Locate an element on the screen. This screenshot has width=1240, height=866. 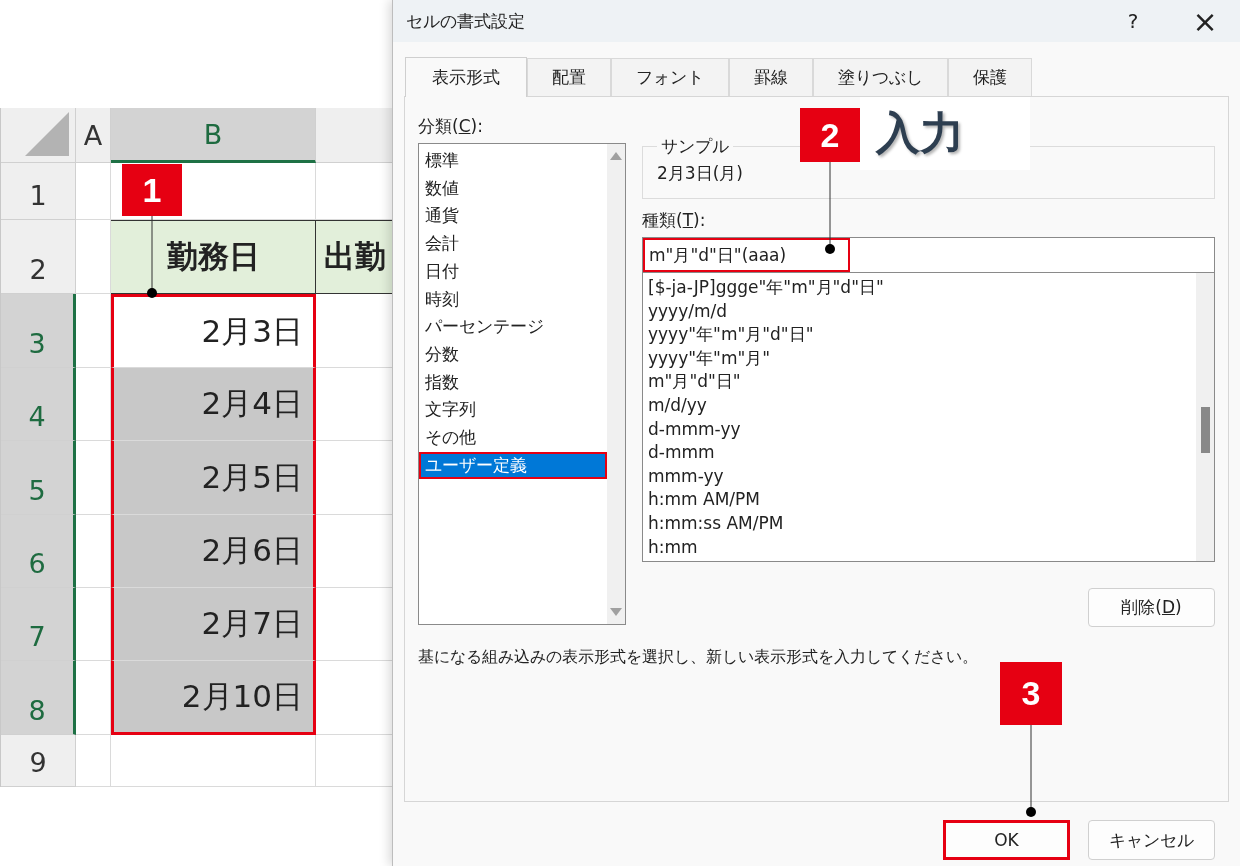
format-item: d-mmm-yy is located at coordinates (922, 429).